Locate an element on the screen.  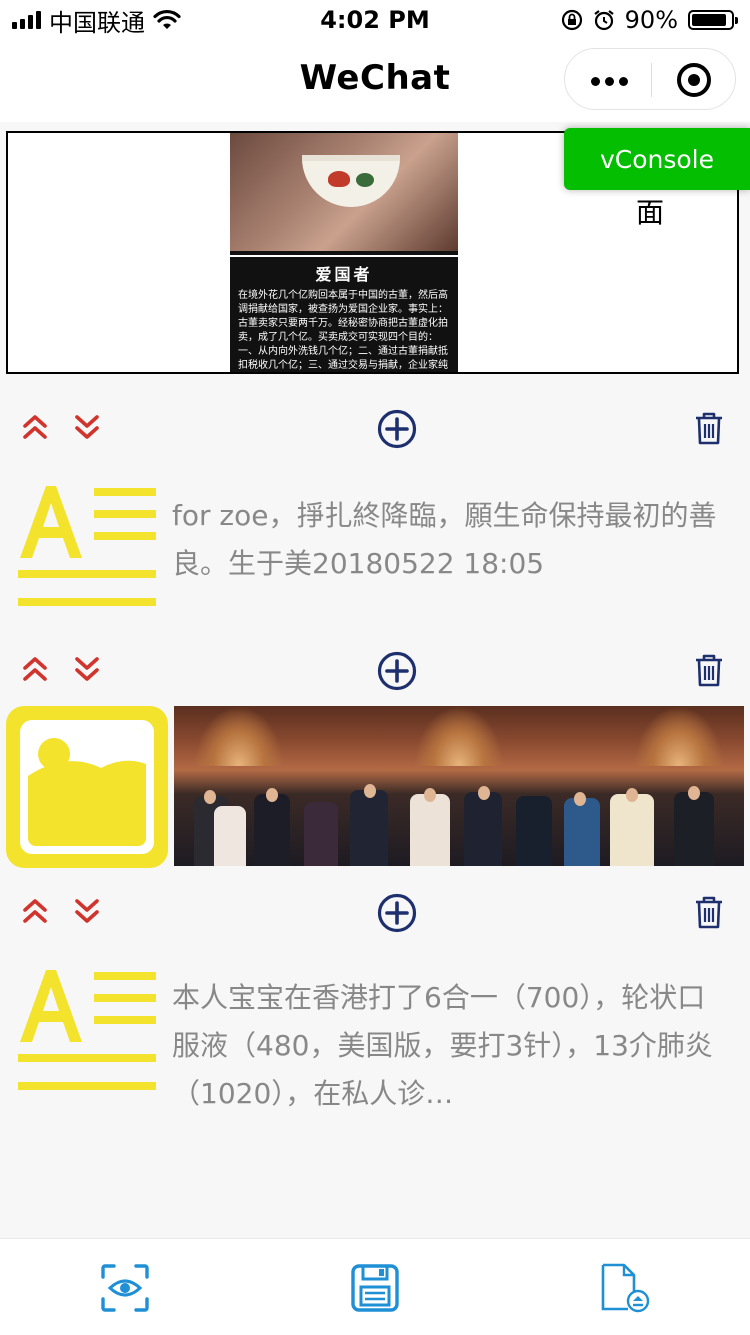
capsule-divider is located at coordinates (651, 80).